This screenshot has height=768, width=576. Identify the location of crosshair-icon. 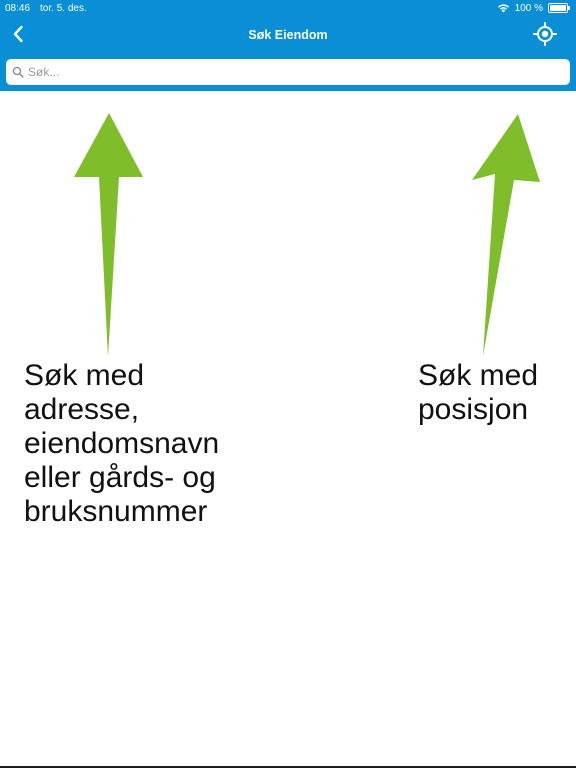
(545, 34).